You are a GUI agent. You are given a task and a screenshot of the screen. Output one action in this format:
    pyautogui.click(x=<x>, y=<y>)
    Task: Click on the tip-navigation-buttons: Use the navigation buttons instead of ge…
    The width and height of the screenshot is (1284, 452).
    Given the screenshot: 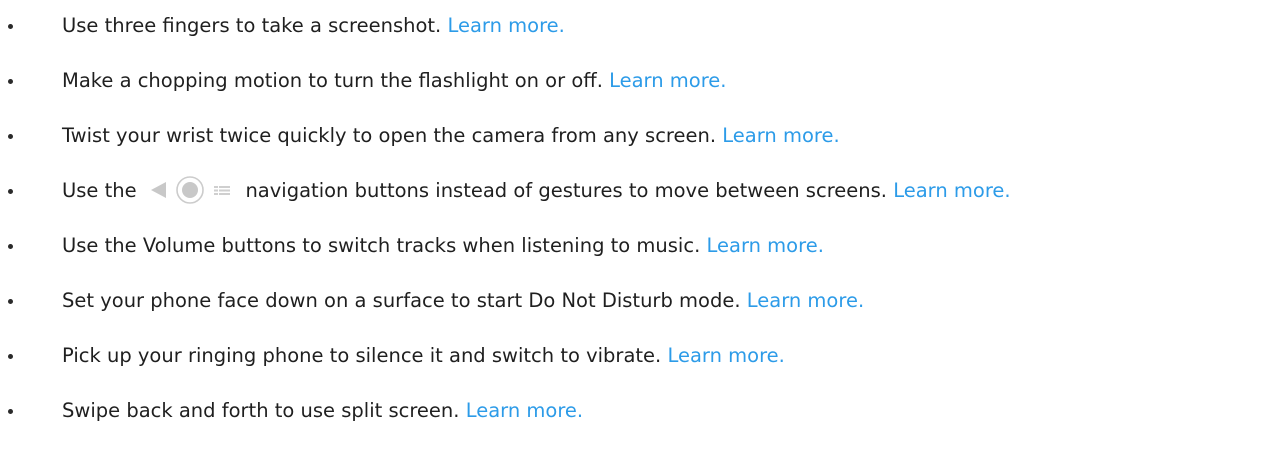 What is the action you would take?
    pyautogui.click(x=642, y=198)
    